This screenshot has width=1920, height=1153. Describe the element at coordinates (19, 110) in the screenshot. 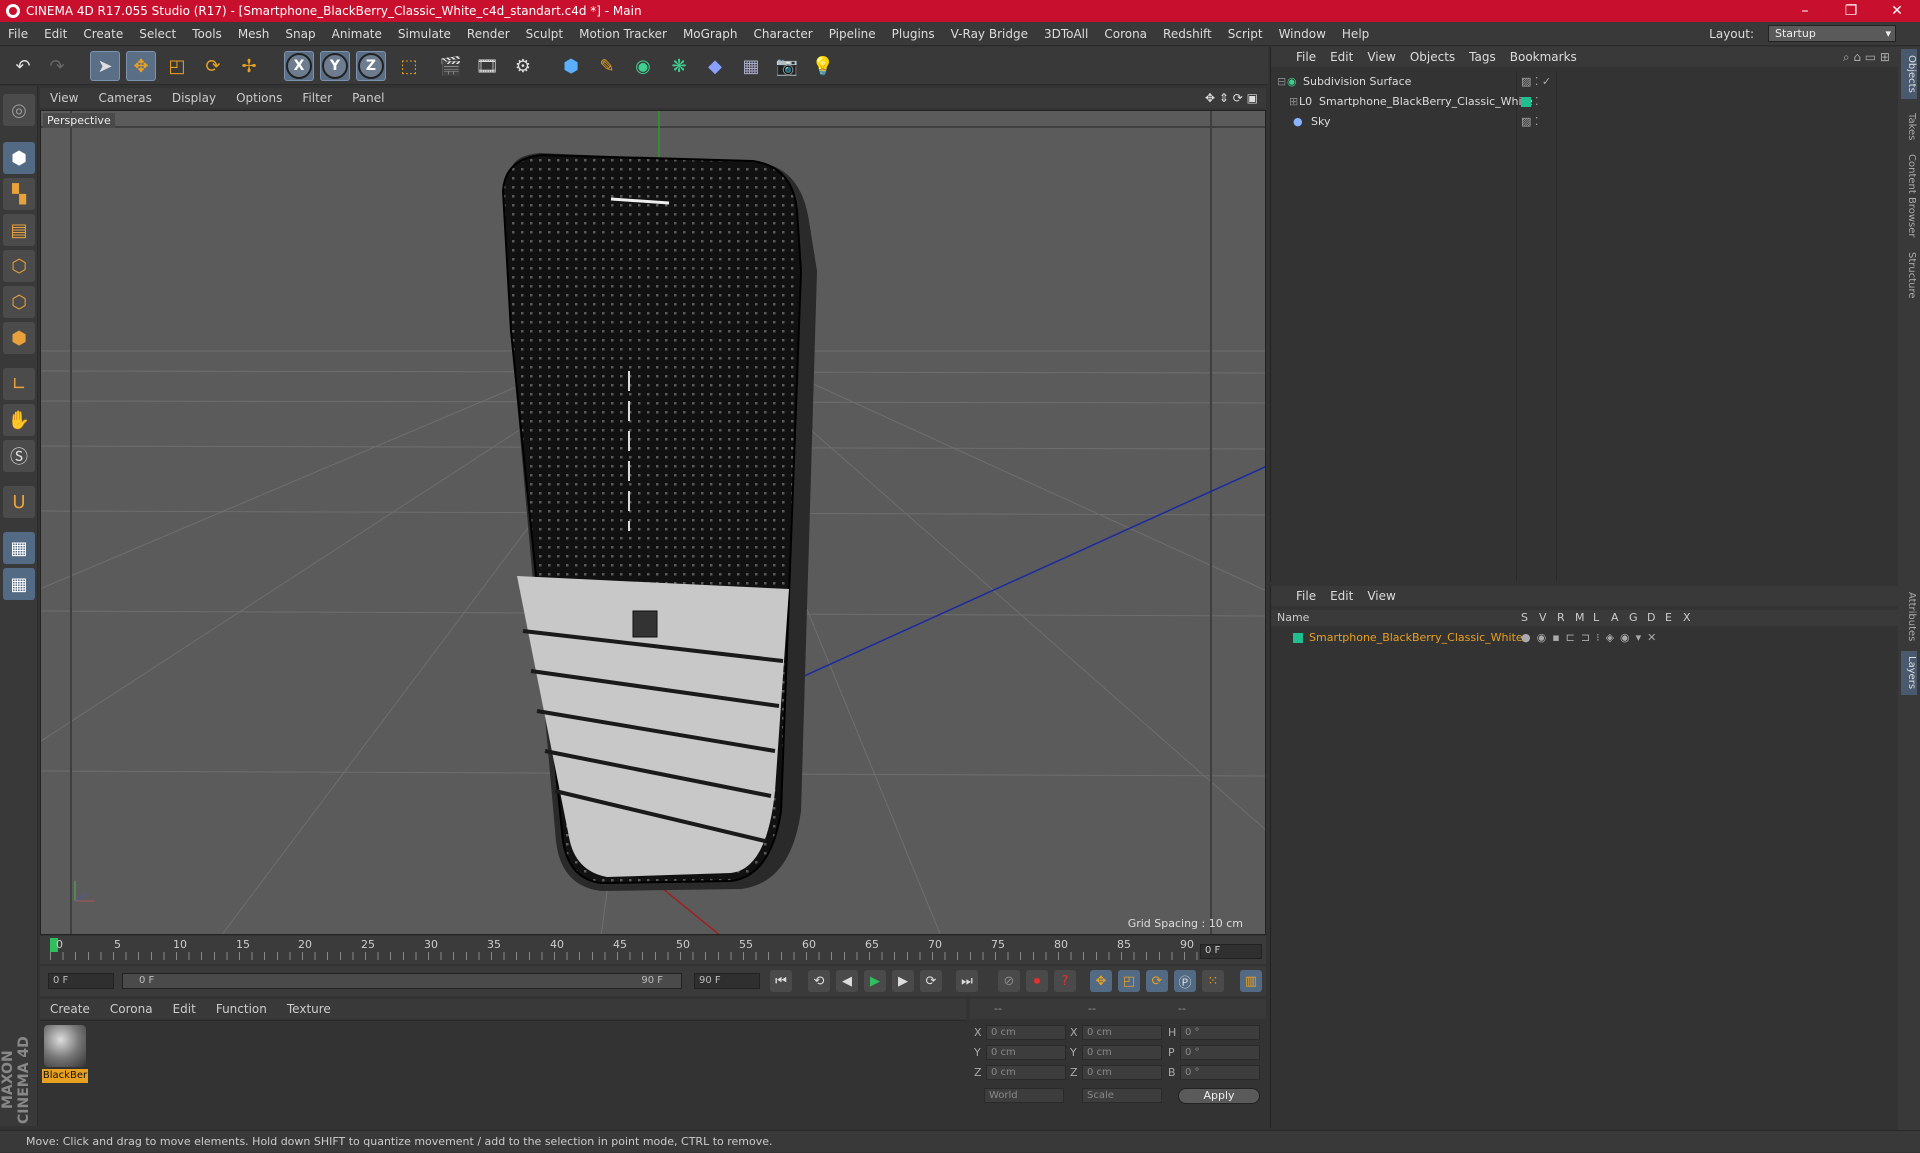

I see `make-editable-icon: ◎` at that location.